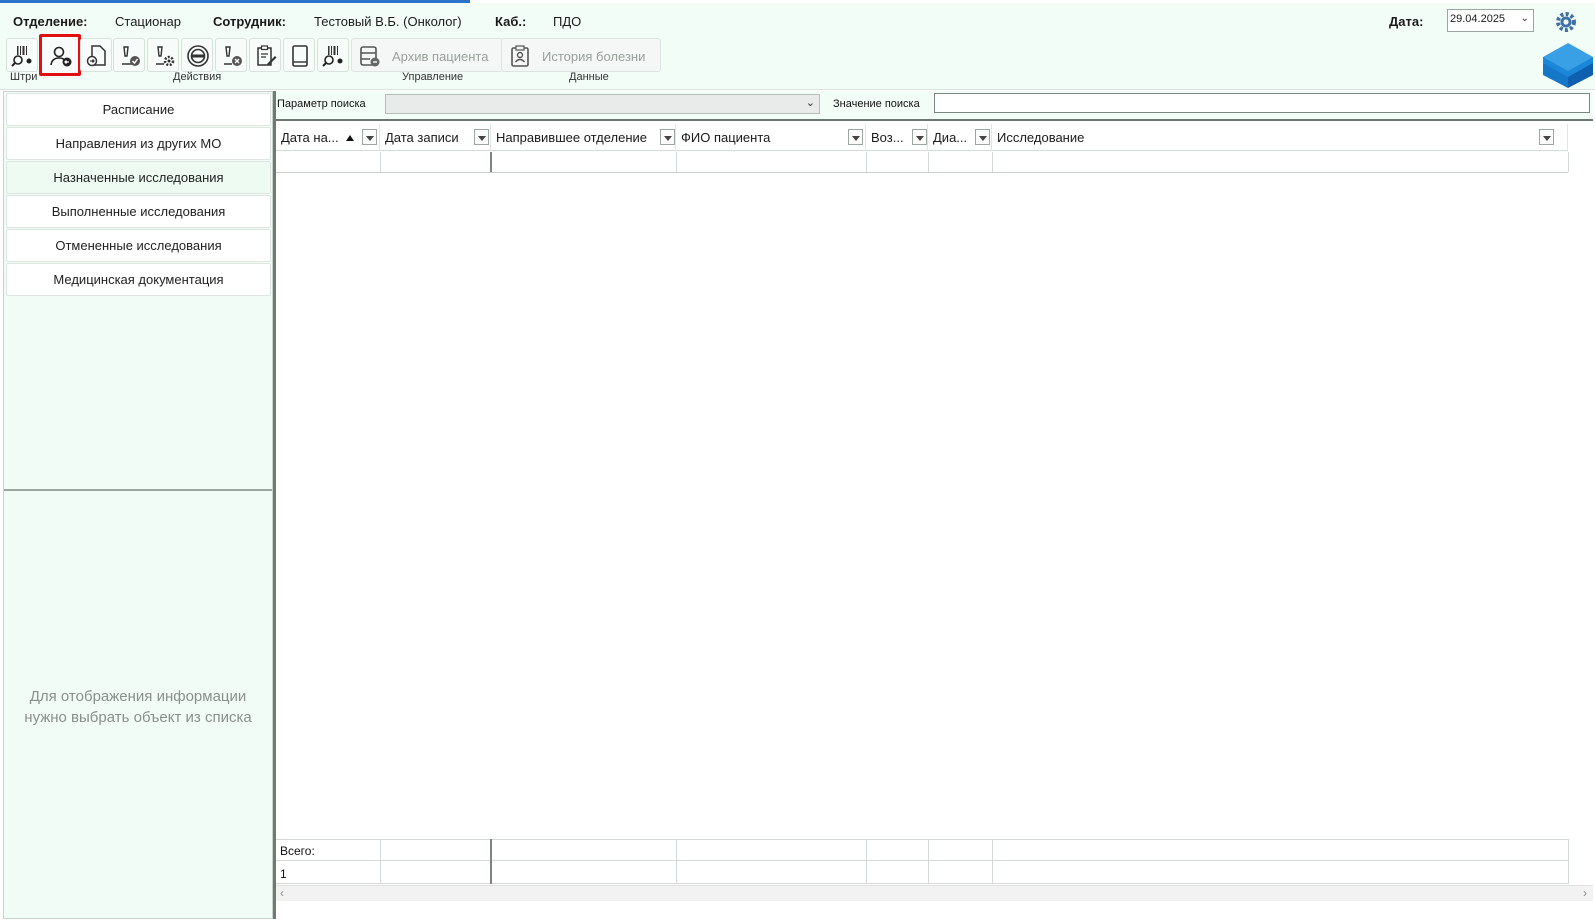 The image size is (1595, 921). Describe the element at coordinates (138, 211) in the screenshot. I see `sidebar-item-completed-studies: Выполненные исследования` at that location.